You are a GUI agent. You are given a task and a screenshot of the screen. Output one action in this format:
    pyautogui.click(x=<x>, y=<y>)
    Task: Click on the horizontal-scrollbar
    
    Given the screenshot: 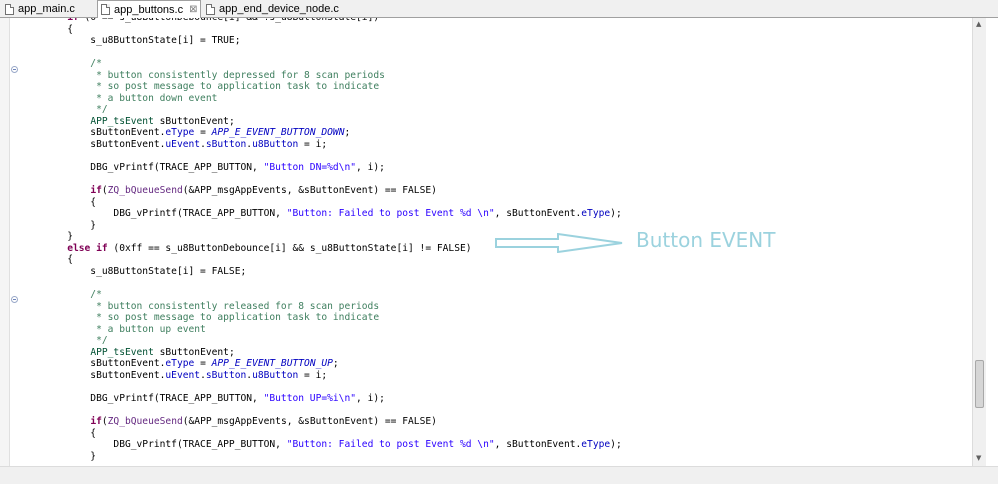 What is the action you would take?
    pyautogui.click(x=499, y=475)
    